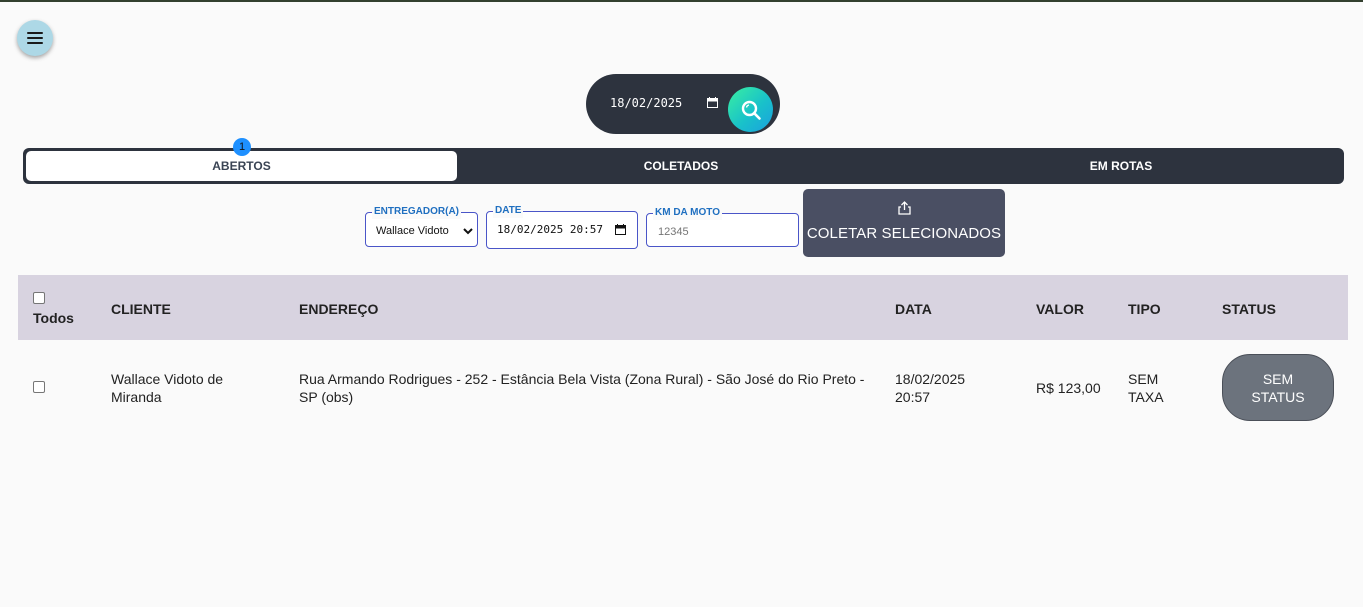 The image size is (1363, 607). I want to click on date-time-value: 18/02/2025 20:57, so click(550, 229).